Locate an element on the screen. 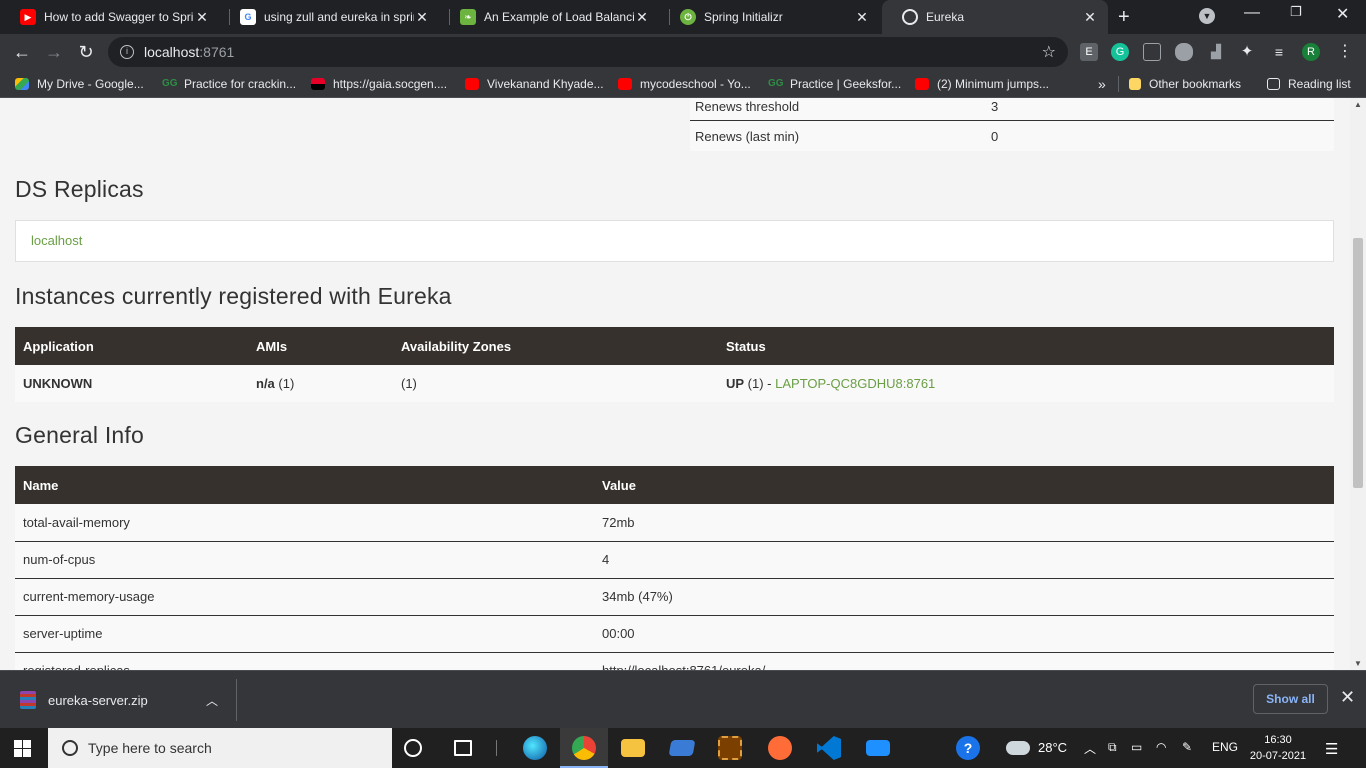 Image resolution: width=1366 pixels, height=768 pixels. info-name: registered-replicas is located at coordinates (304, 660).